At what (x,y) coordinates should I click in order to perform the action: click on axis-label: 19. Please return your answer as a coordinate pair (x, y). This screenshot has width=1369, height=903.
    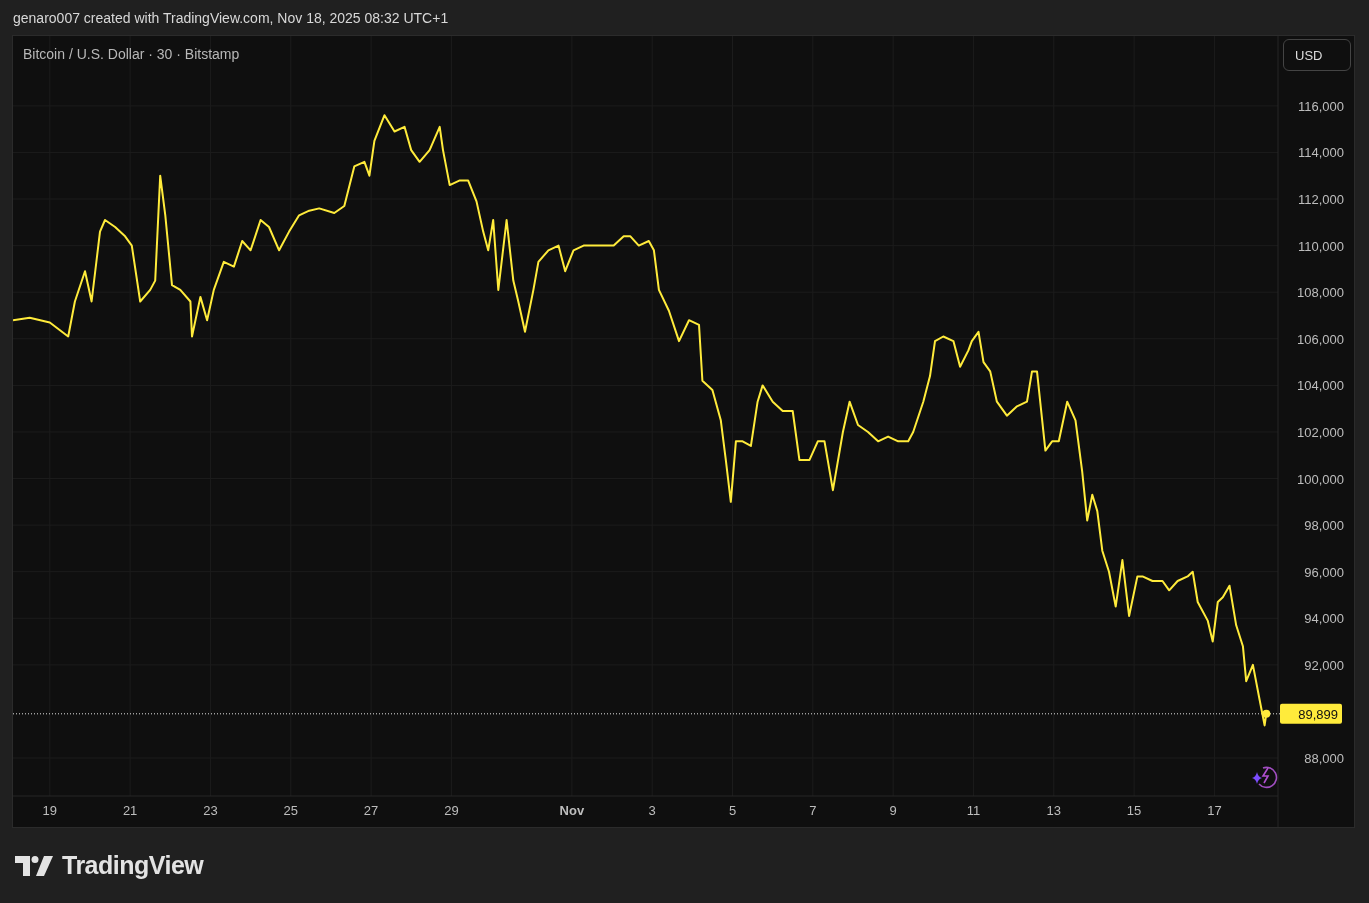
    Looking at the image, I should click on (50, 810).